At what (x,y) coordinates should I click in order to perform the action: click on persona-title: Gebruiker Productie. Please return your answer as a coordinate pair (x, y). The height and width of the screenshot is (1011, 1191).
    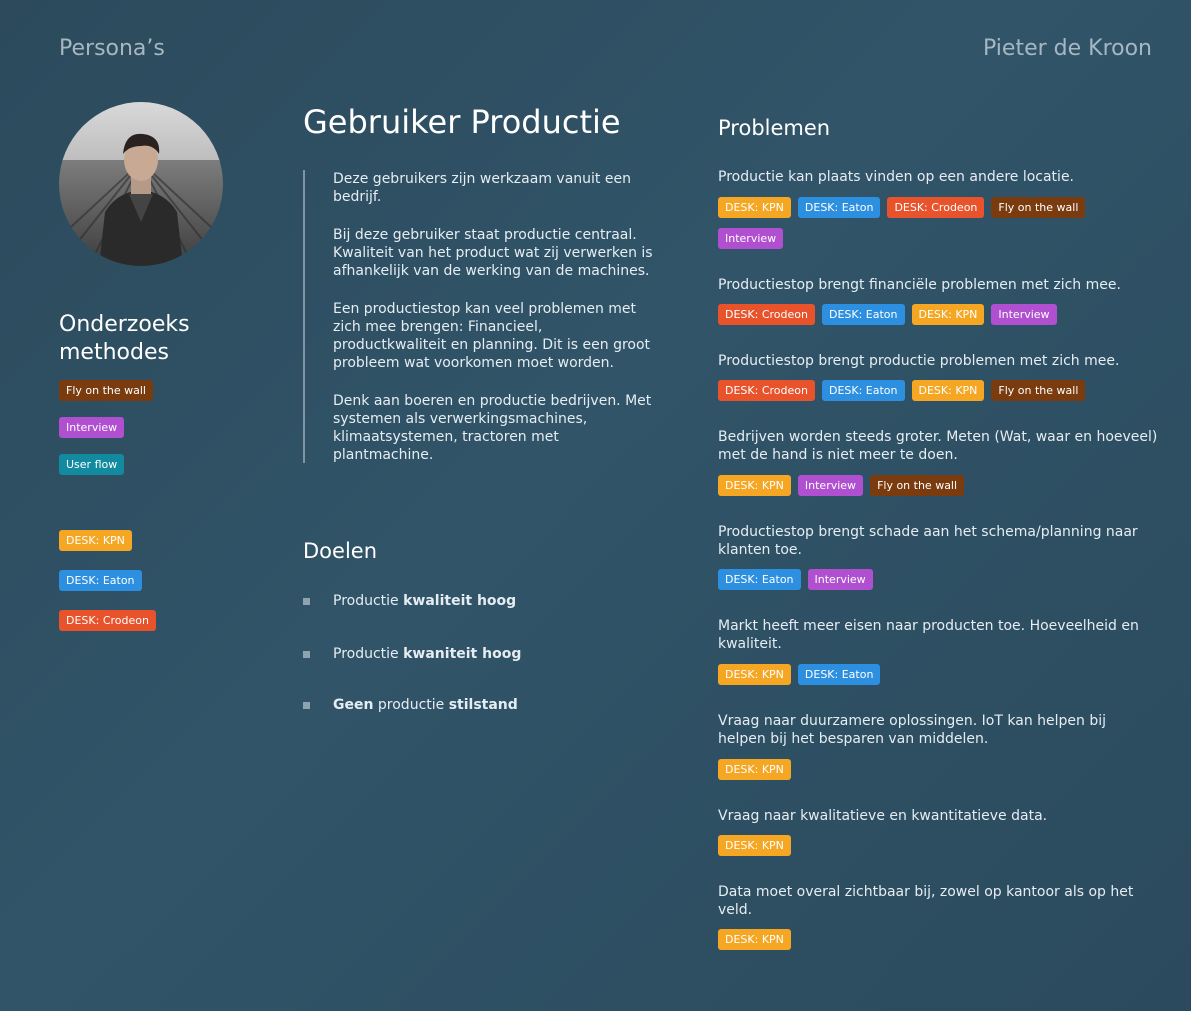
    Looking at the image, I should click on (462, 122).